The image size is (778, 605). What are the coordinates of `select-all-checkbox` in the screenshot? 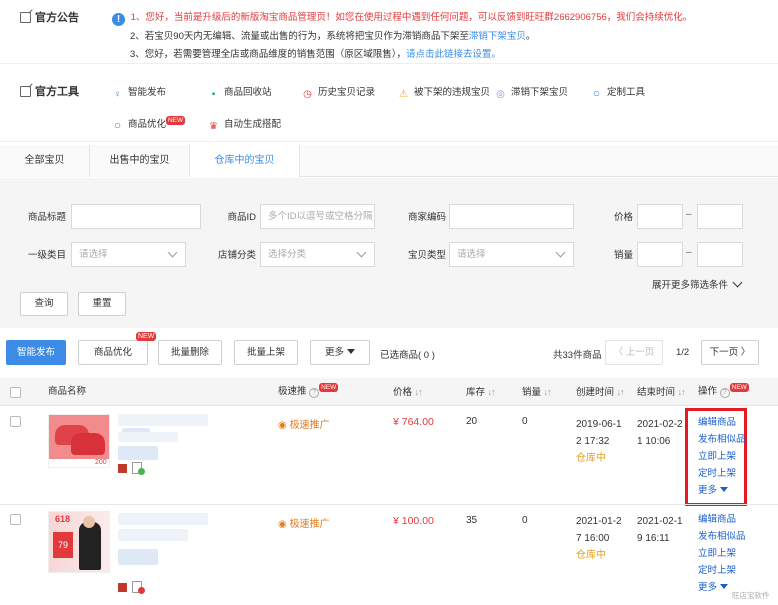 It's located at (15, 392).